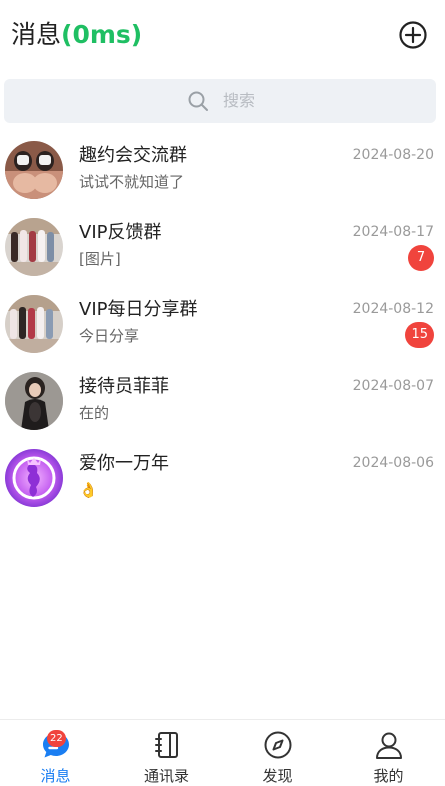  What do you see at coordinates (277, 776) in the screenshot?
I see `tab-label: 发现` at bounding box center [277, 776].